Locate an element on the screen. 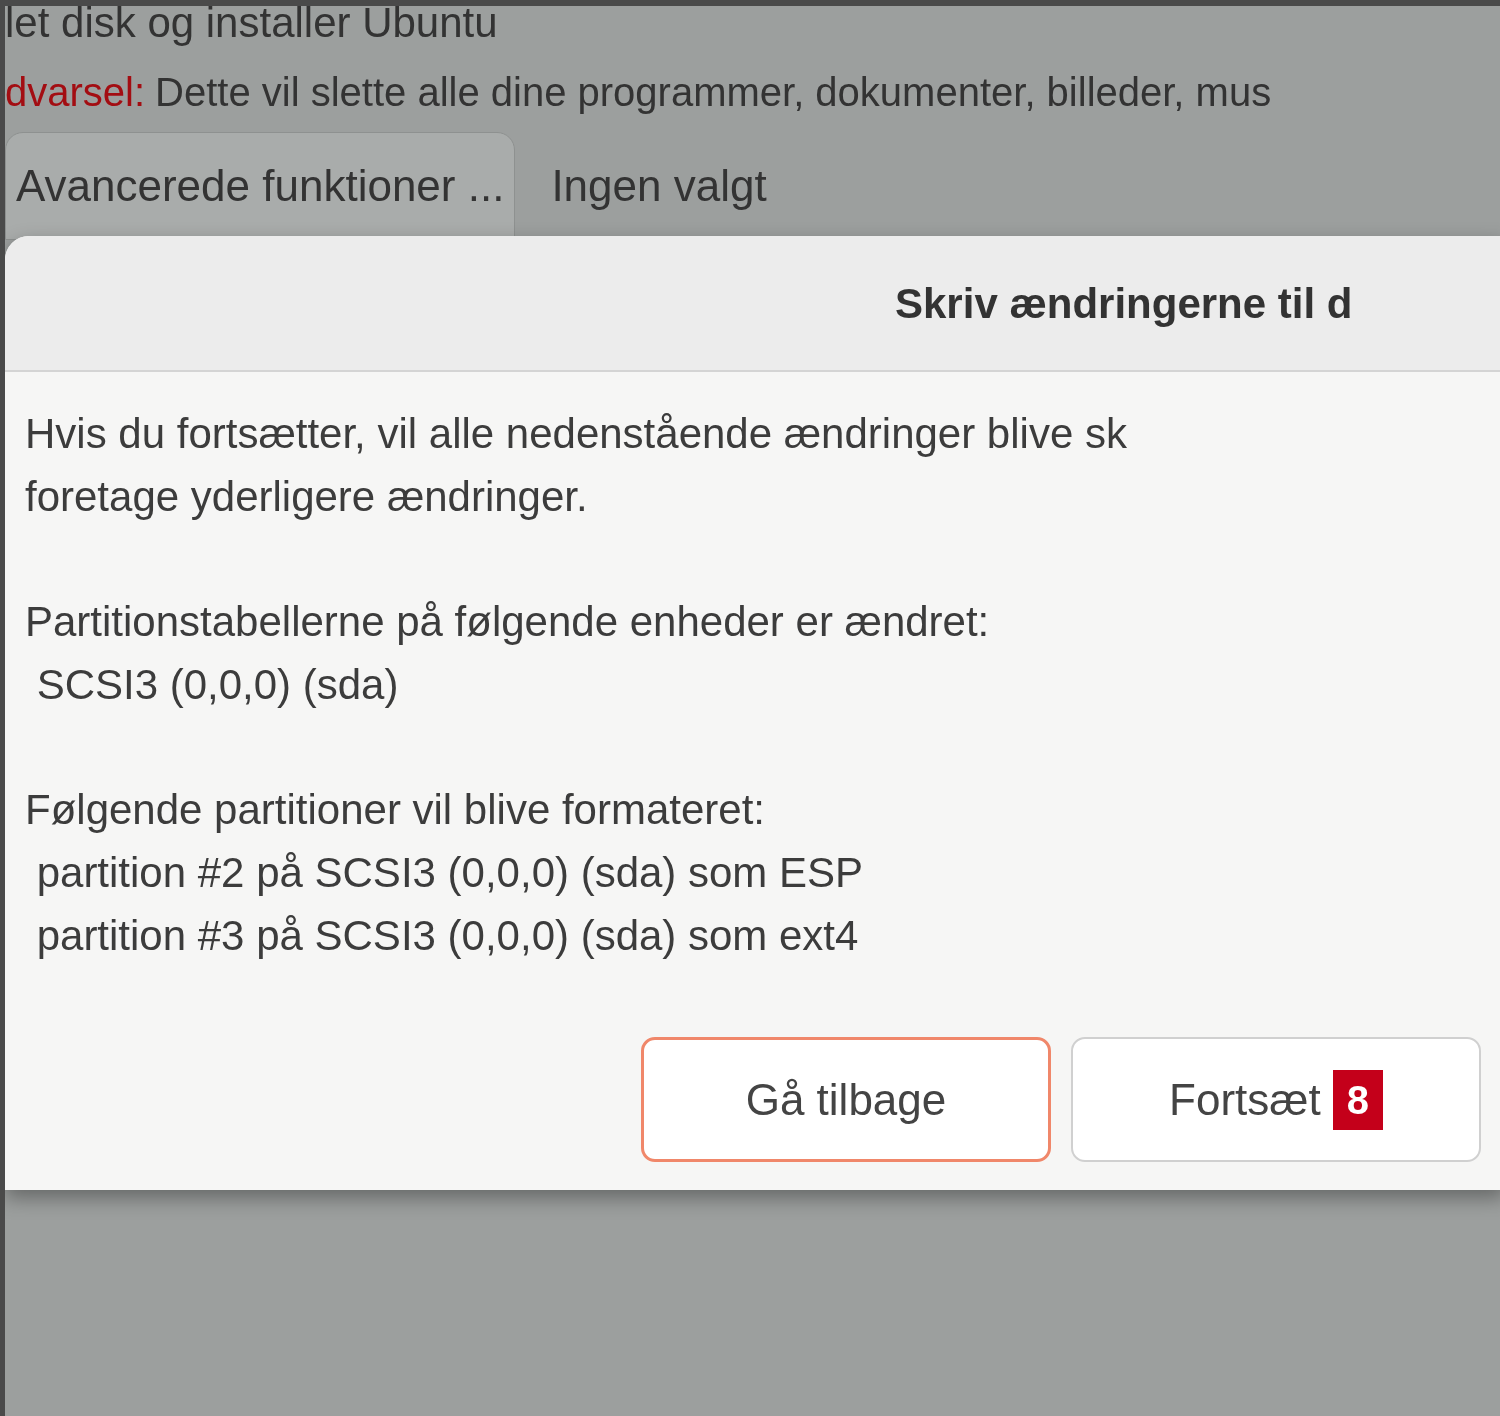  advanced-status: Ingen valgt is located at coordinates (659, 186).